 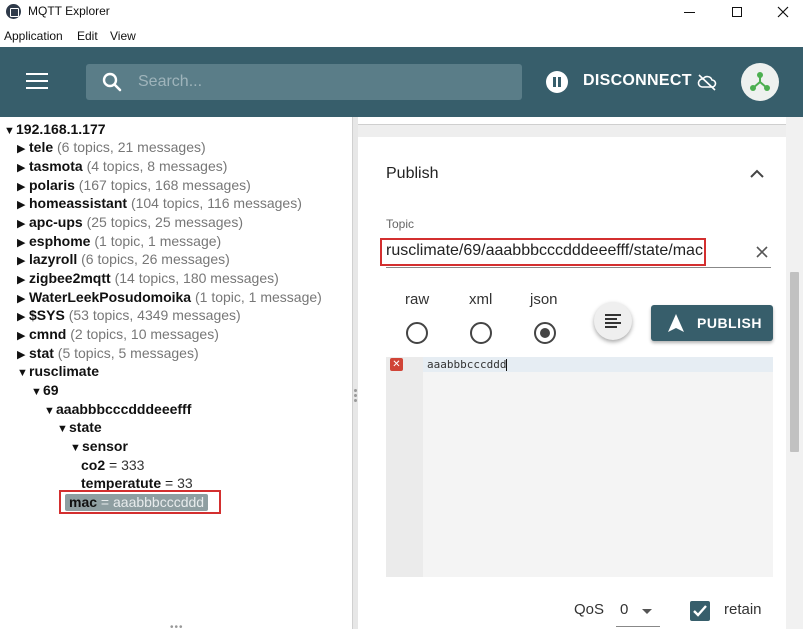 I want to click on tree-node-state: ▼state, so click(x=79, y=427).